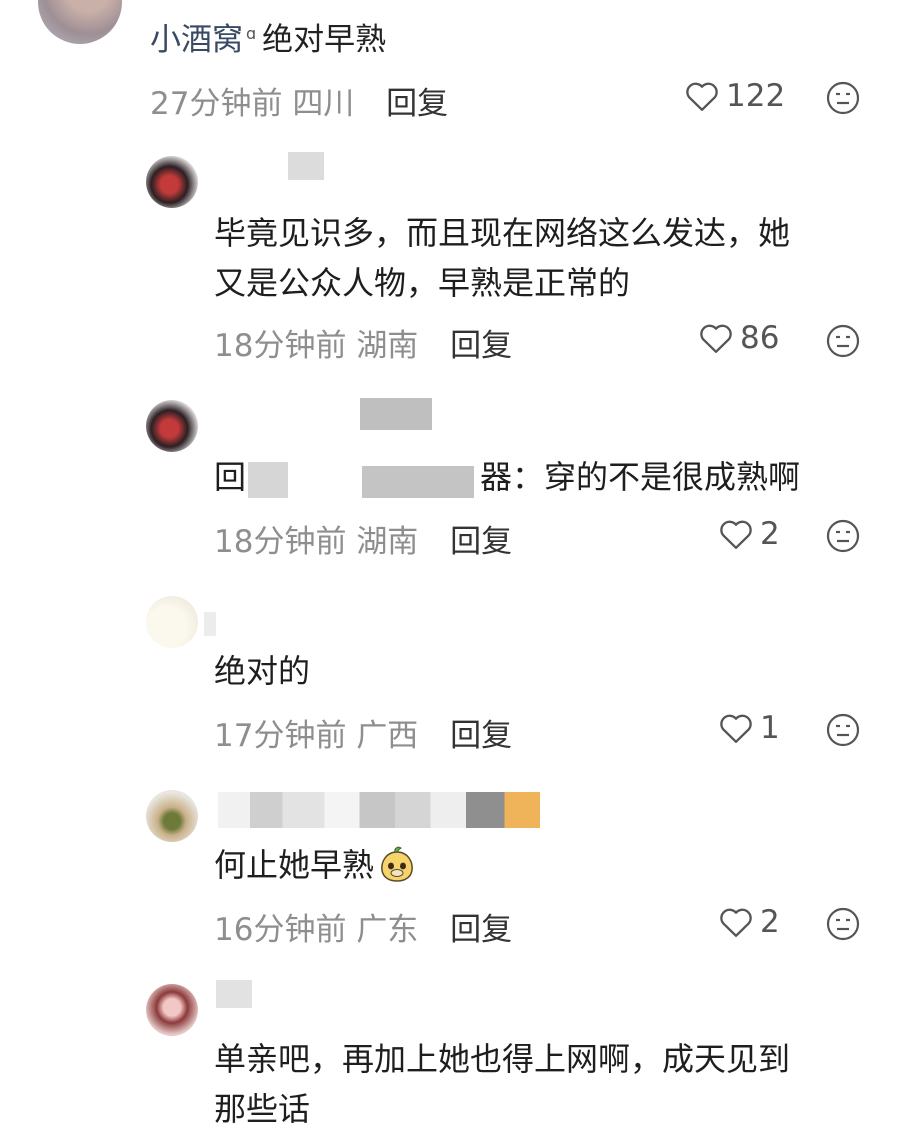 The width and height of the screenshot is (916, 1134). What do you see at coordinates (196, 40) in the screenshot?
I see `author-name: 小酒窝` at bounding box center [196, 40].